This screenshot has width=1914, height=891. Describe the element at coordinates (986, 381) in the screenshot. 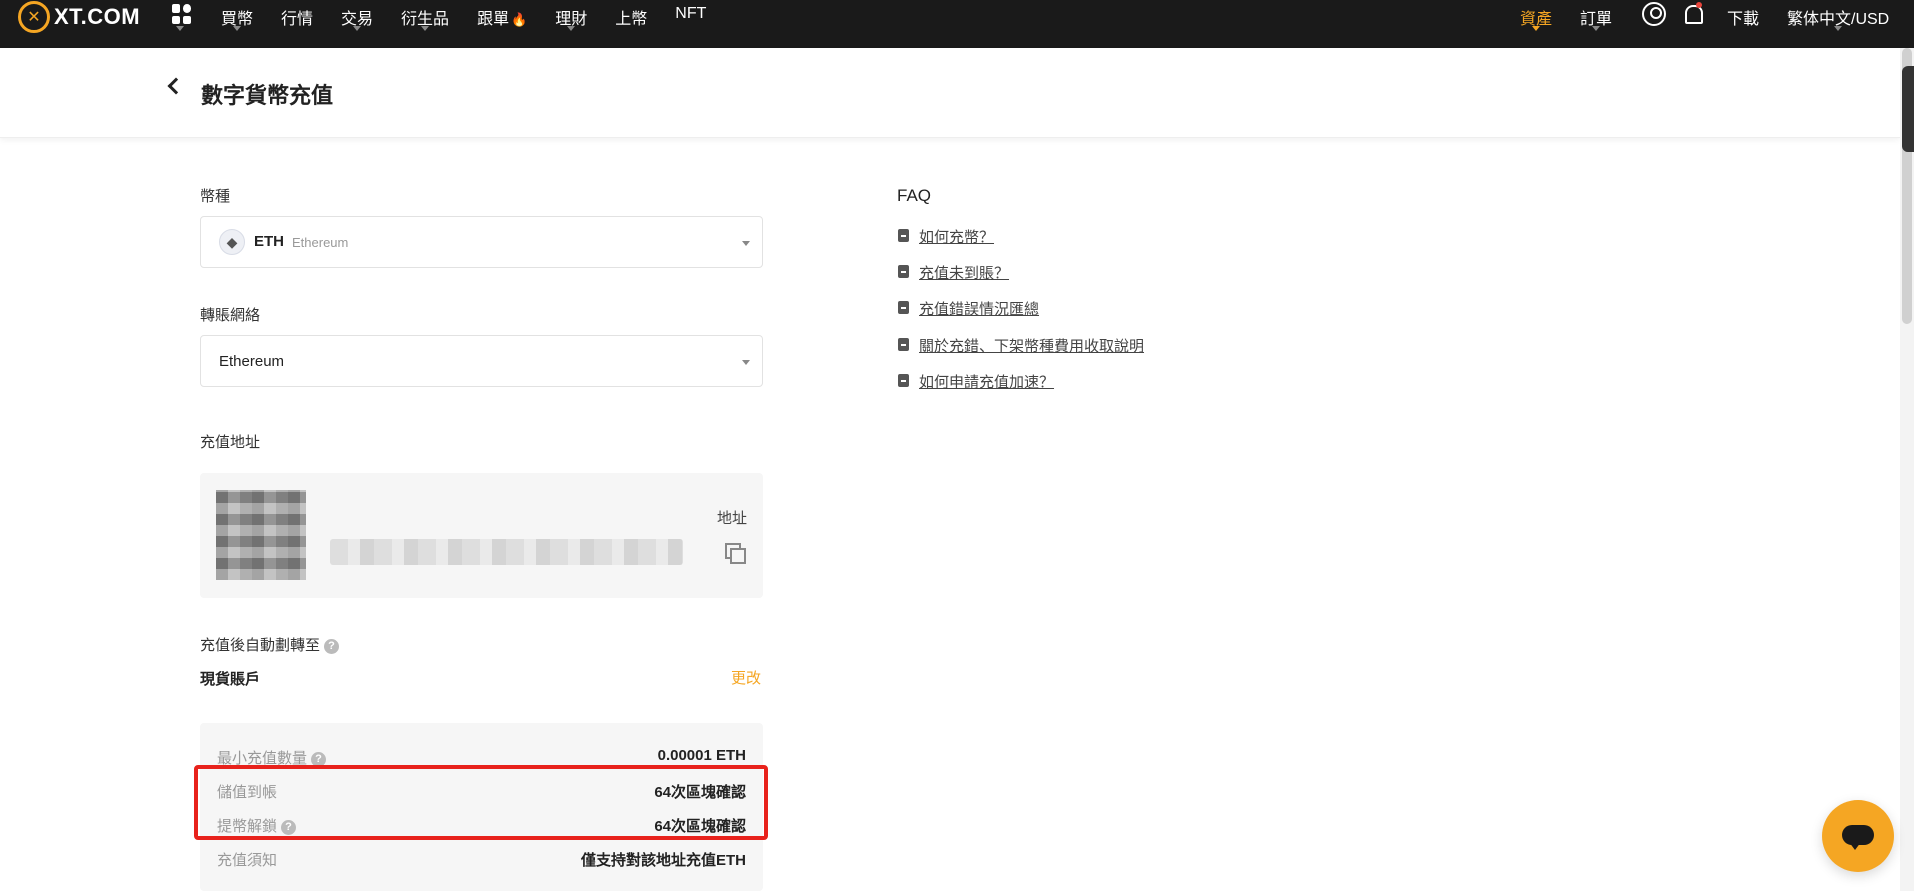

I see `faq-link: 如何申請充值加速？` at that location.